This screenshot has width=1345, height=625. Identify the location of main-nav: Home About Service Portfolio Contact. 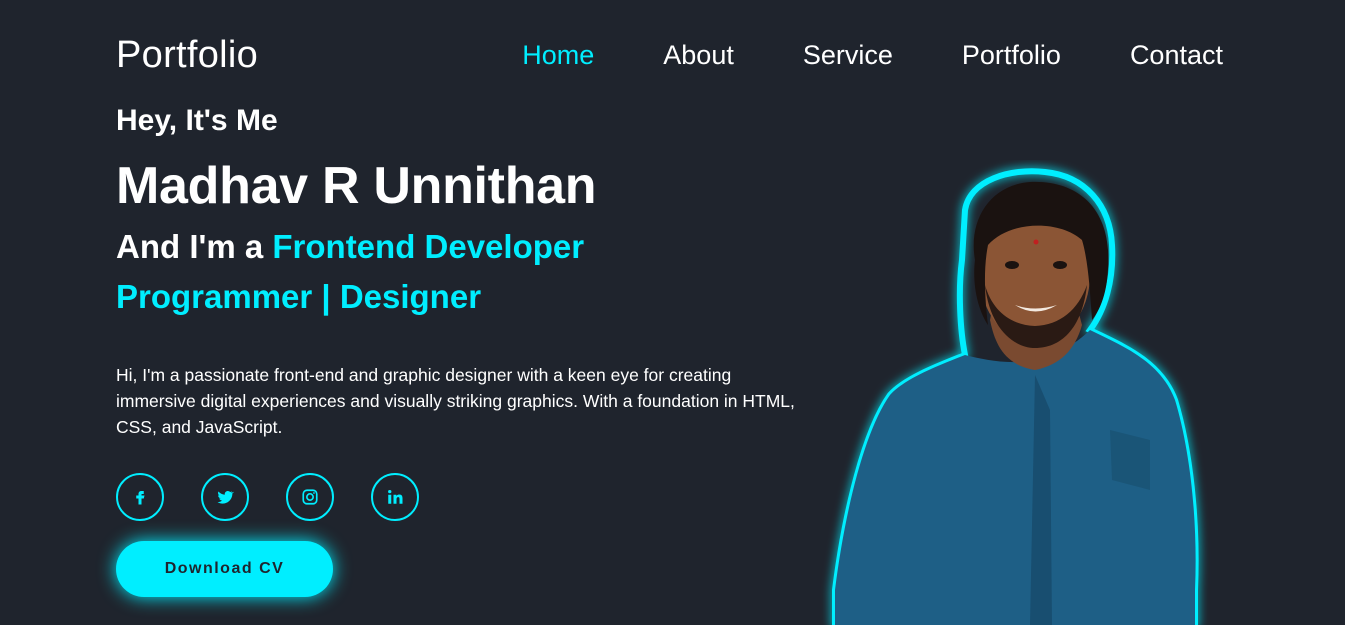
(838, 55).